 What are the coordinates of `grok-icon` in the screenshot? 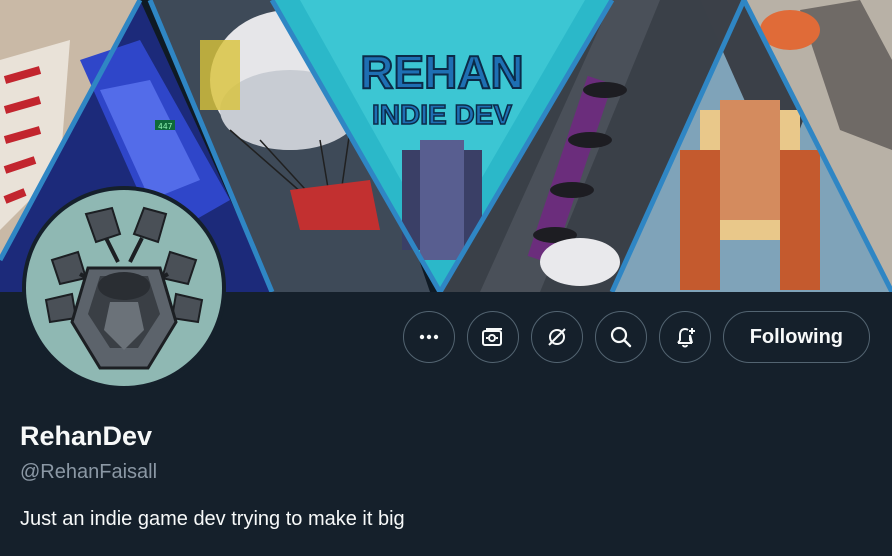 It's located at (556, 337).